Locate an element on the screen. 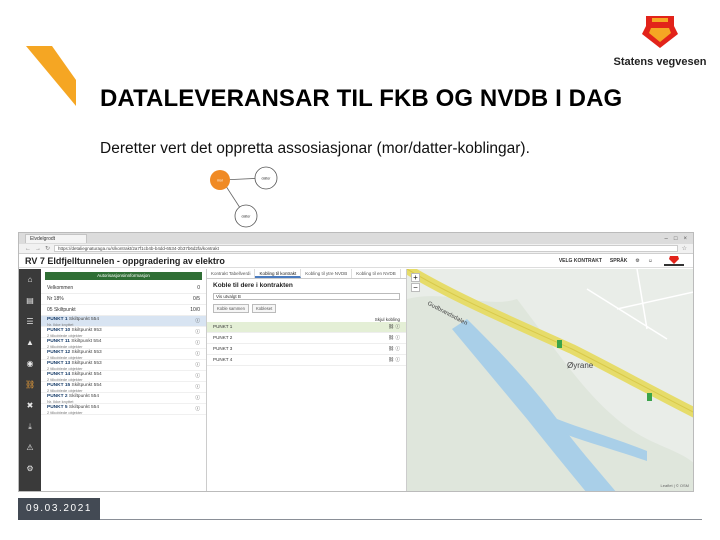 Image resolution: width=720 pixels, height=540 pixels. reload-icon: ↻ is located at coordinates (47, 248).